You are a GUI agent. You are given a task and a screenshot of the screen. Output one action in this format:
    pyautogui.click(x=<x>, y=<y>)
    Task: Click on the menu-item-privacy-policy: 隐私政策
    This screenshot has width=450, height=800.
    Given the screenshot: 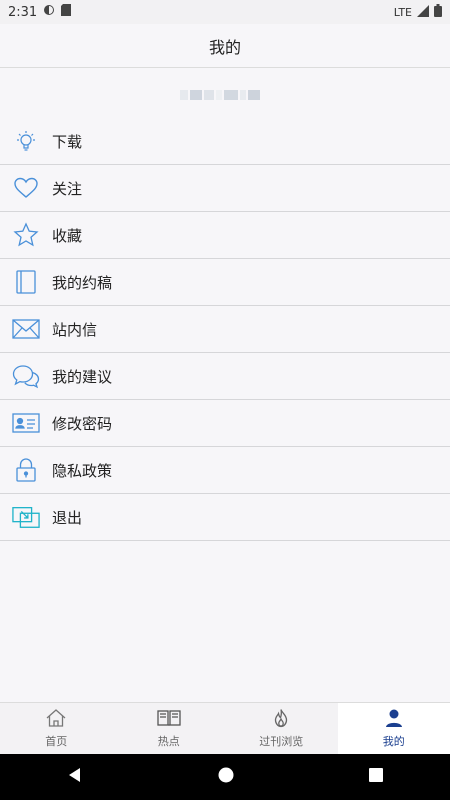 What is the action you would take?
    pyautogui.click(x=225, y=470)
    